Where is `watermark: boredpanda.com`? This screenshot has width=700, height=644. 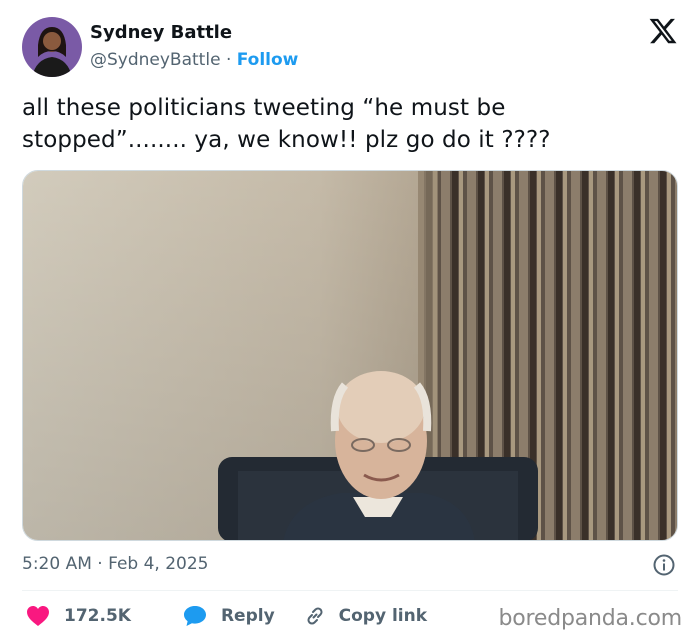
watermark: boredpanda.com is located at coordinates (590, 618).